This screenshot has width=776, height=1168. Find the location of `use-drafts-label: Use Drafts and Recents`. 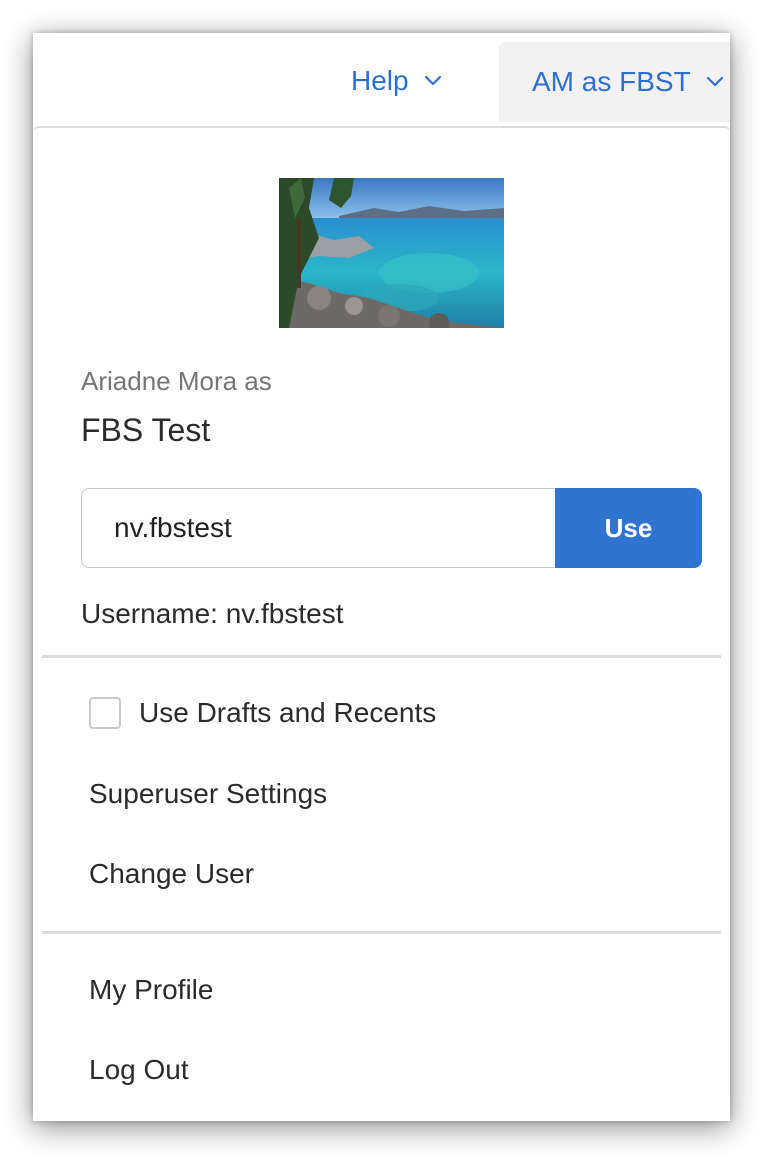

use-drafts-label: Use Drafts and Recents is located at coordinates (288, 712).